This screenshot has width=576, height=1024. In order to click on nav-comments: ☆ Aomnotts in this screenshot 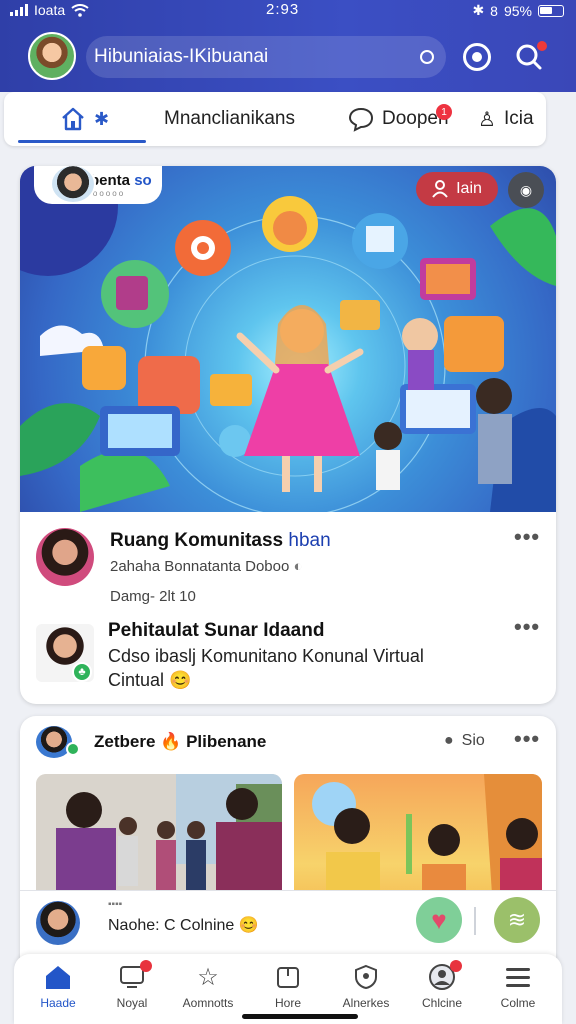, I will do `click(208, 987)`.